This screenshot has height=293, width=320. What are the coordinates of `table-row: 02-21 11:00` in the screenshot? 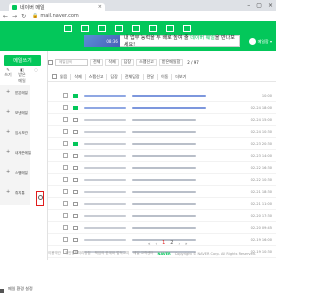 It's located at (162, 204).